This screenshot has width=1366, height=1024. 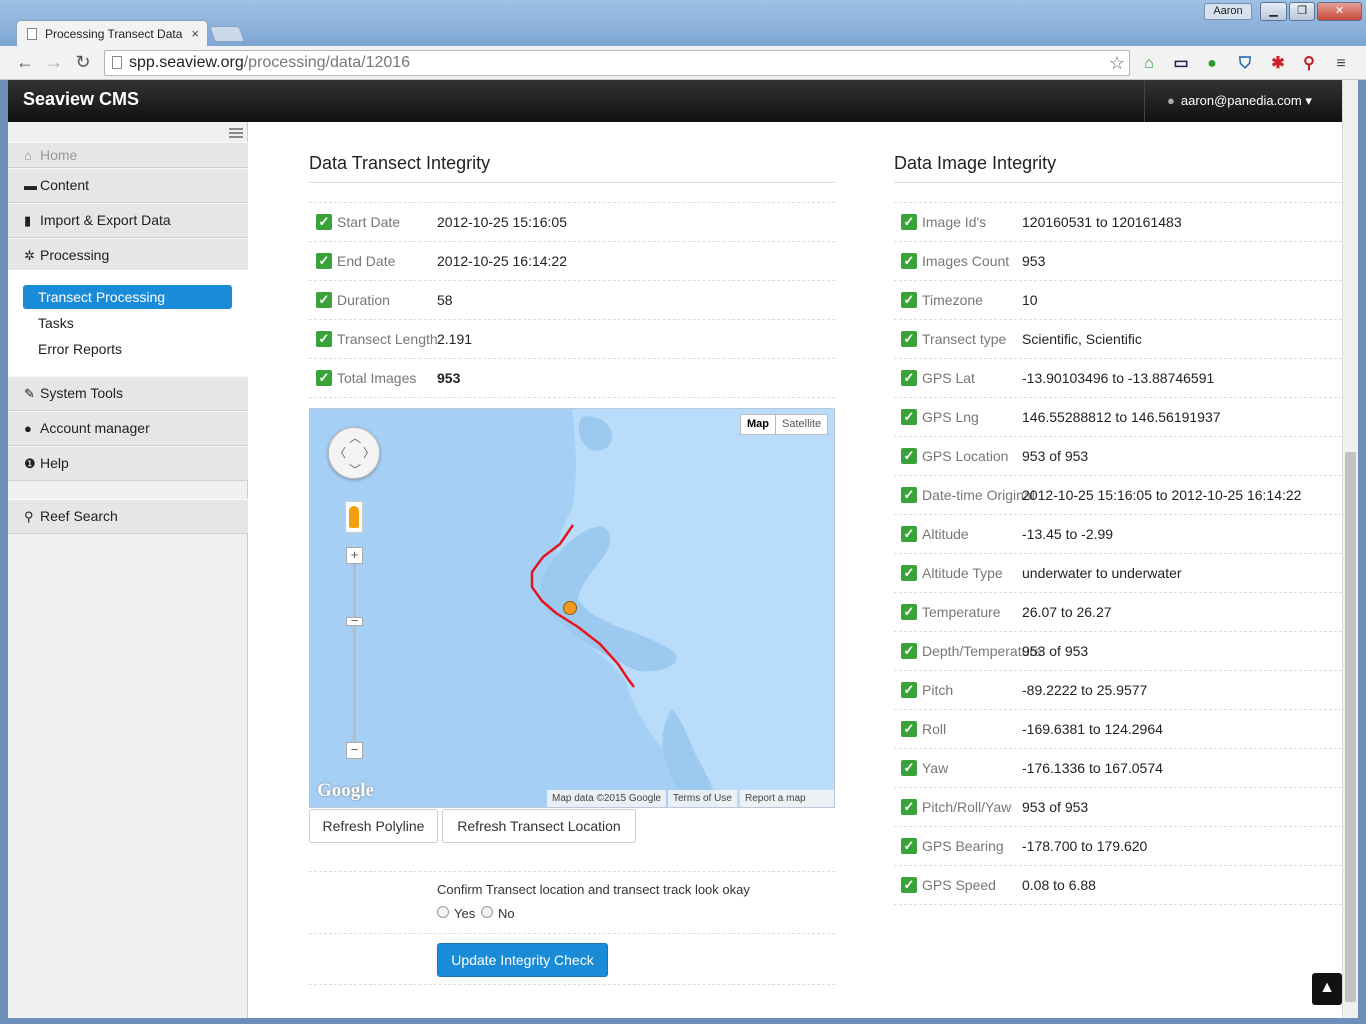 I want to click on sidebar-item-tasks: Tasks, so click(x=127, y=323).